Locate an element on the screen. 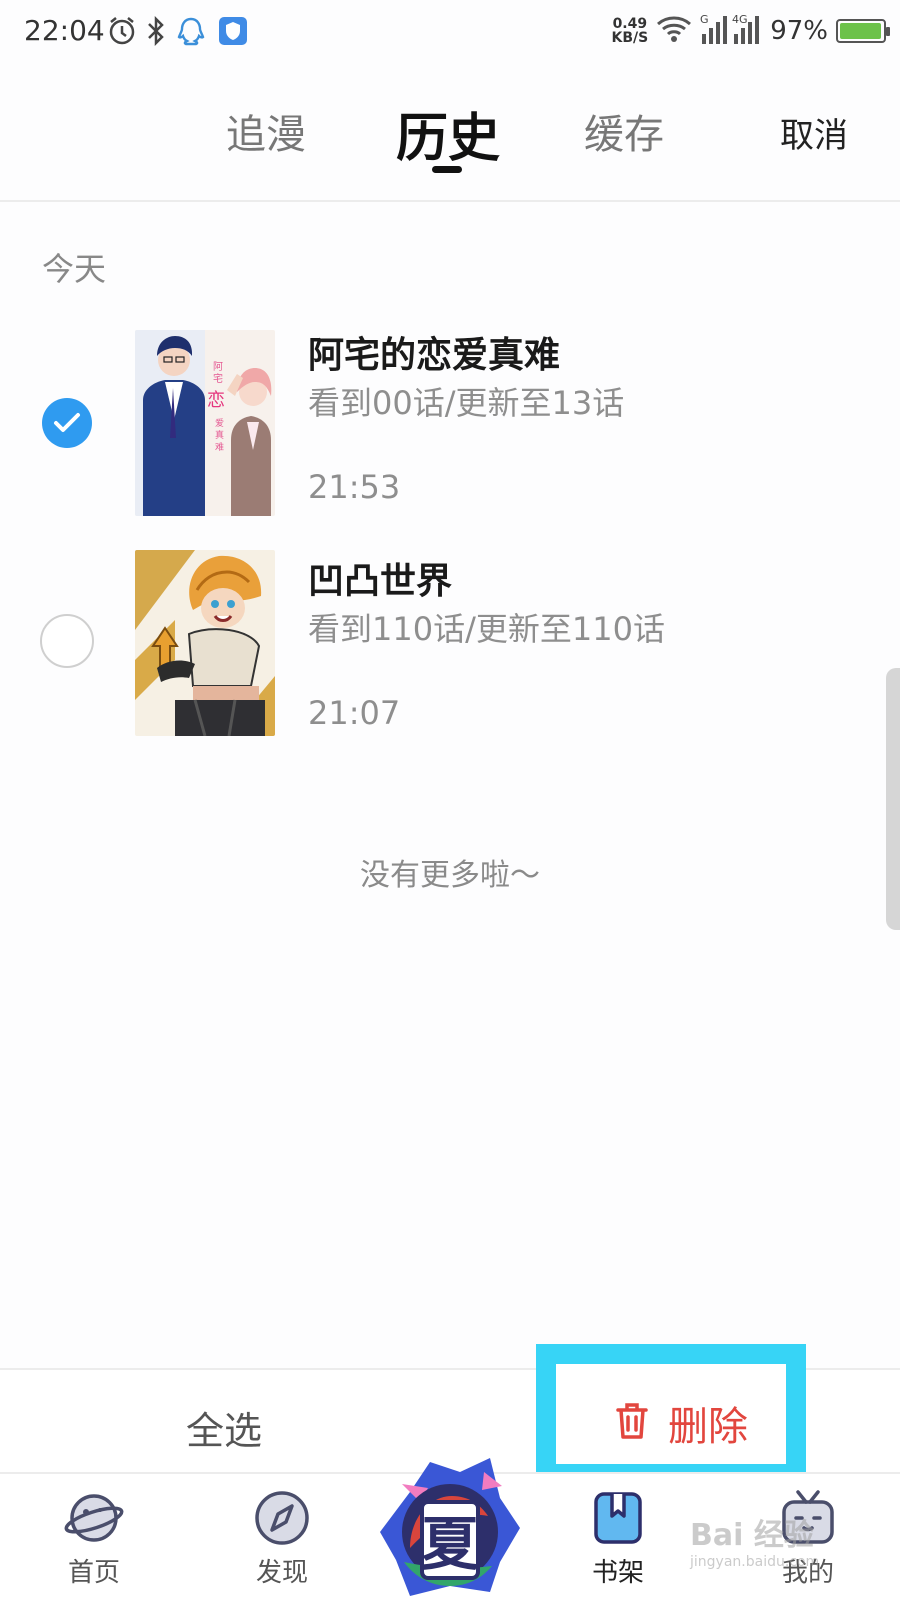 Image resolution: width=900 pixels, height=1602 pixels. watermark: Bai 经验 jingyan.baidu.com is located at coordinates (755, 1544).